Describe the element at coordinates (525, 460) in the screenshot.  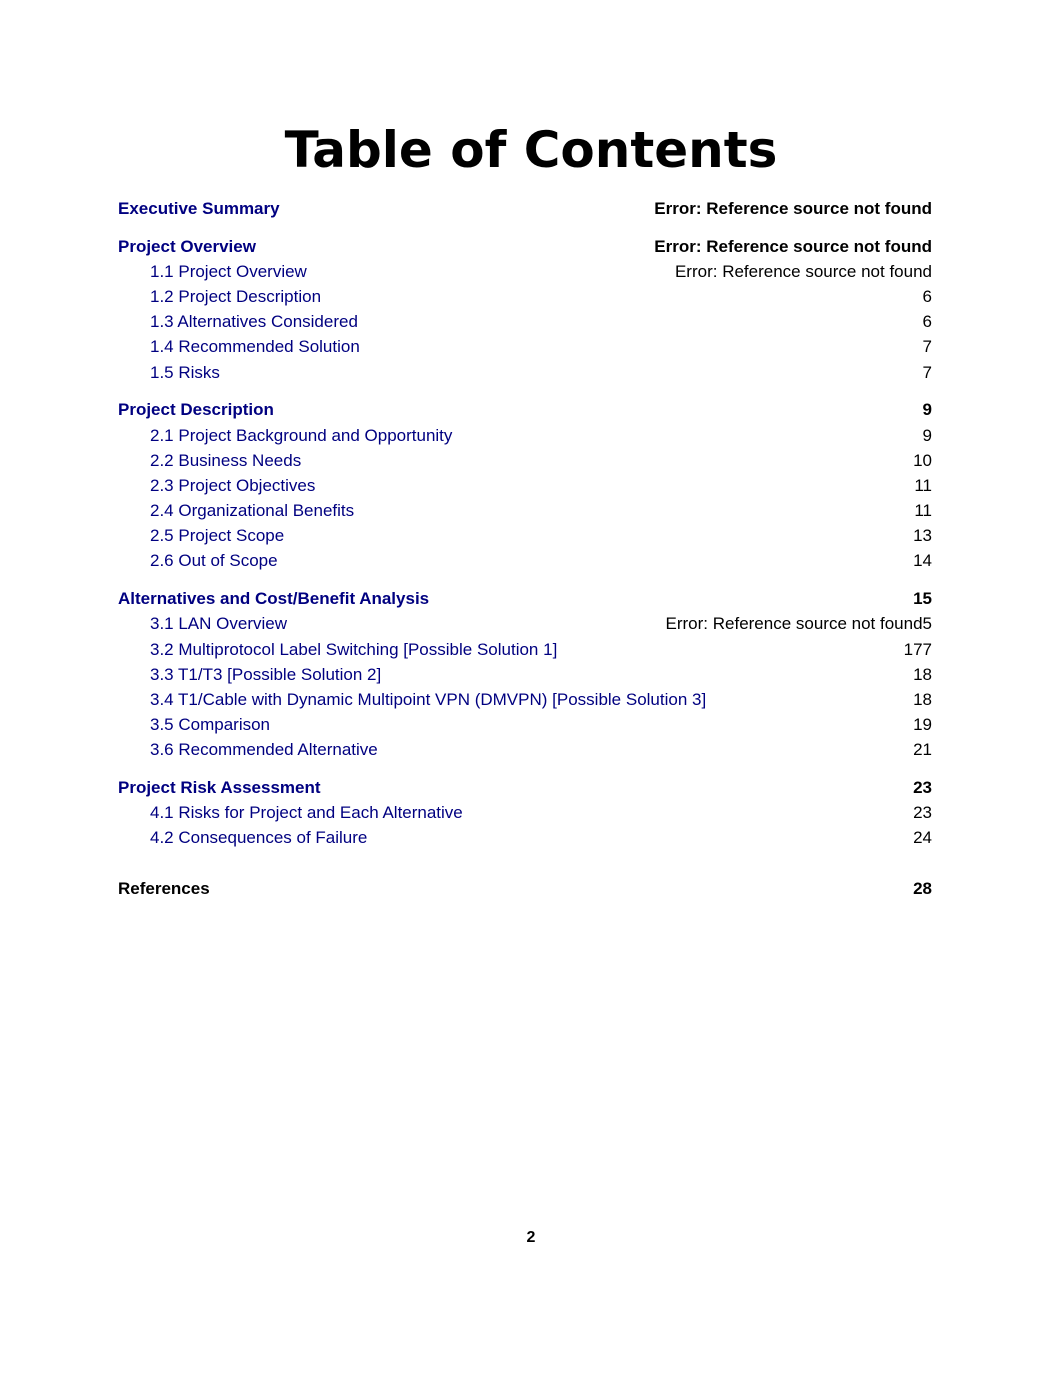
I see `toc-entry: 2.2 Business Needs 10` at that location.